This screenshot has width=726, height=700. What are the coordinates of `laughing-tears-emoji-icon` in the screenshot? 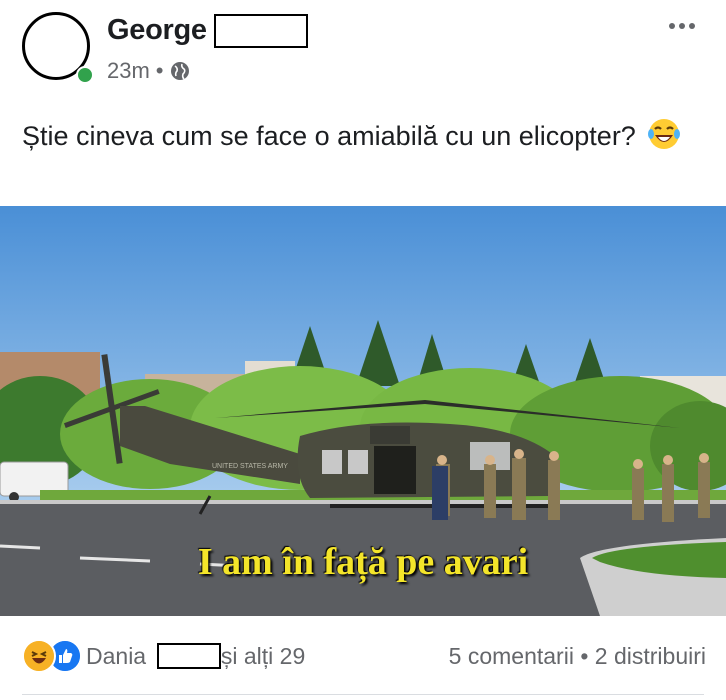 It's located at (664, 134).